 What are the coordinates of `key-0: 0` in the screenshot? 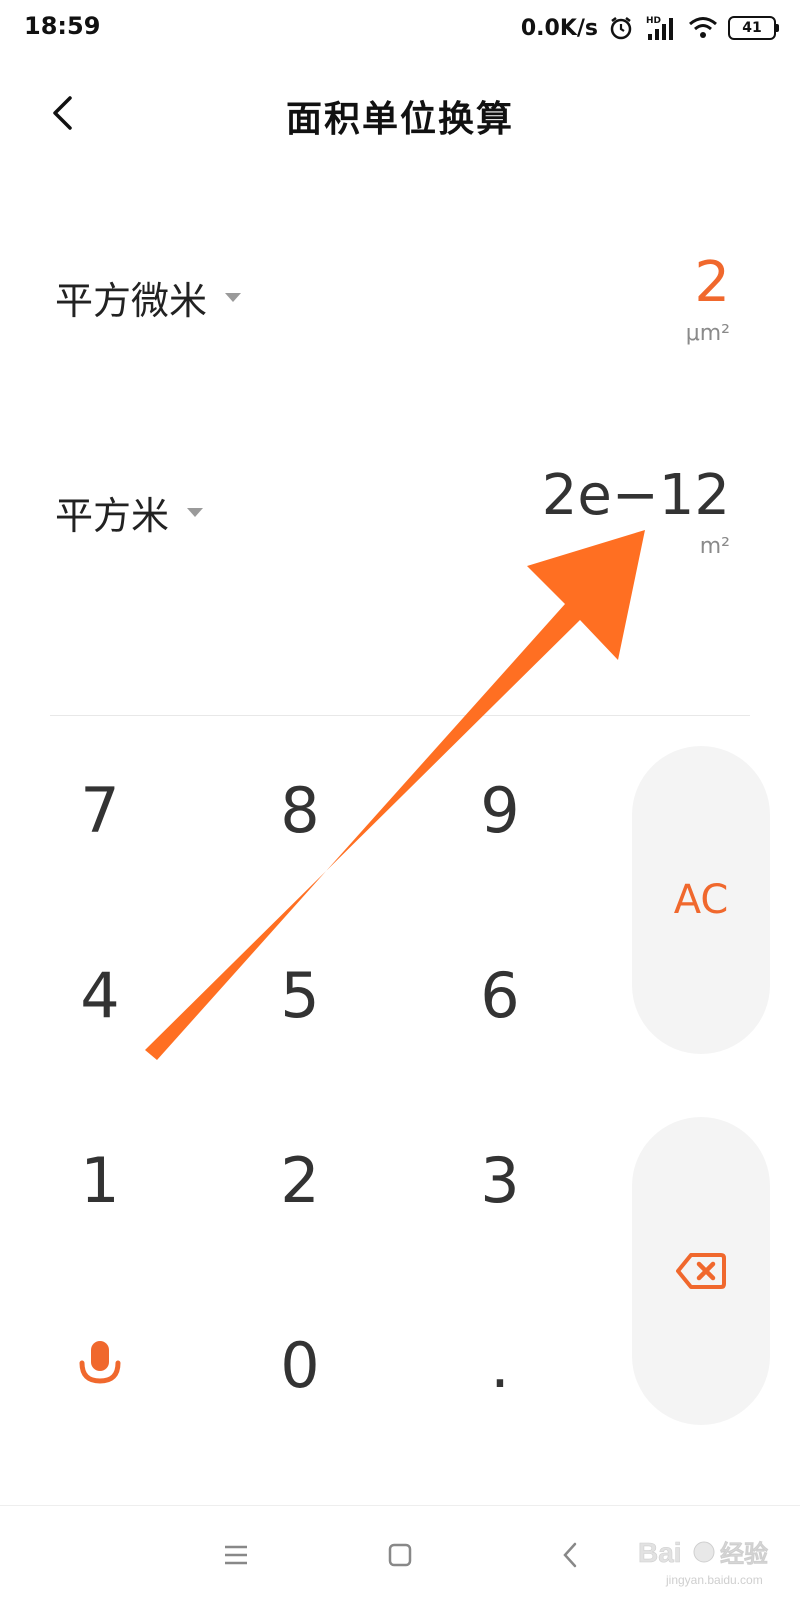 It's located at (300, 1365).